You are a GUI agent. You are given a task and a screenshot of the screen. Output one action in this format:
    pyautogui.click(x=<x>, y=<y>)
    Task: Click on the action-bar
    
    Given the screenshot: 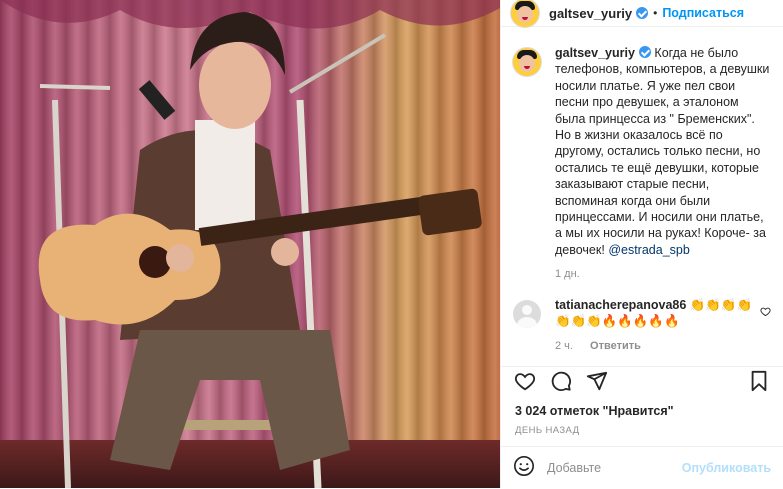 What is the action you would take?
    pyautogui.click(x=642, y=380)
    